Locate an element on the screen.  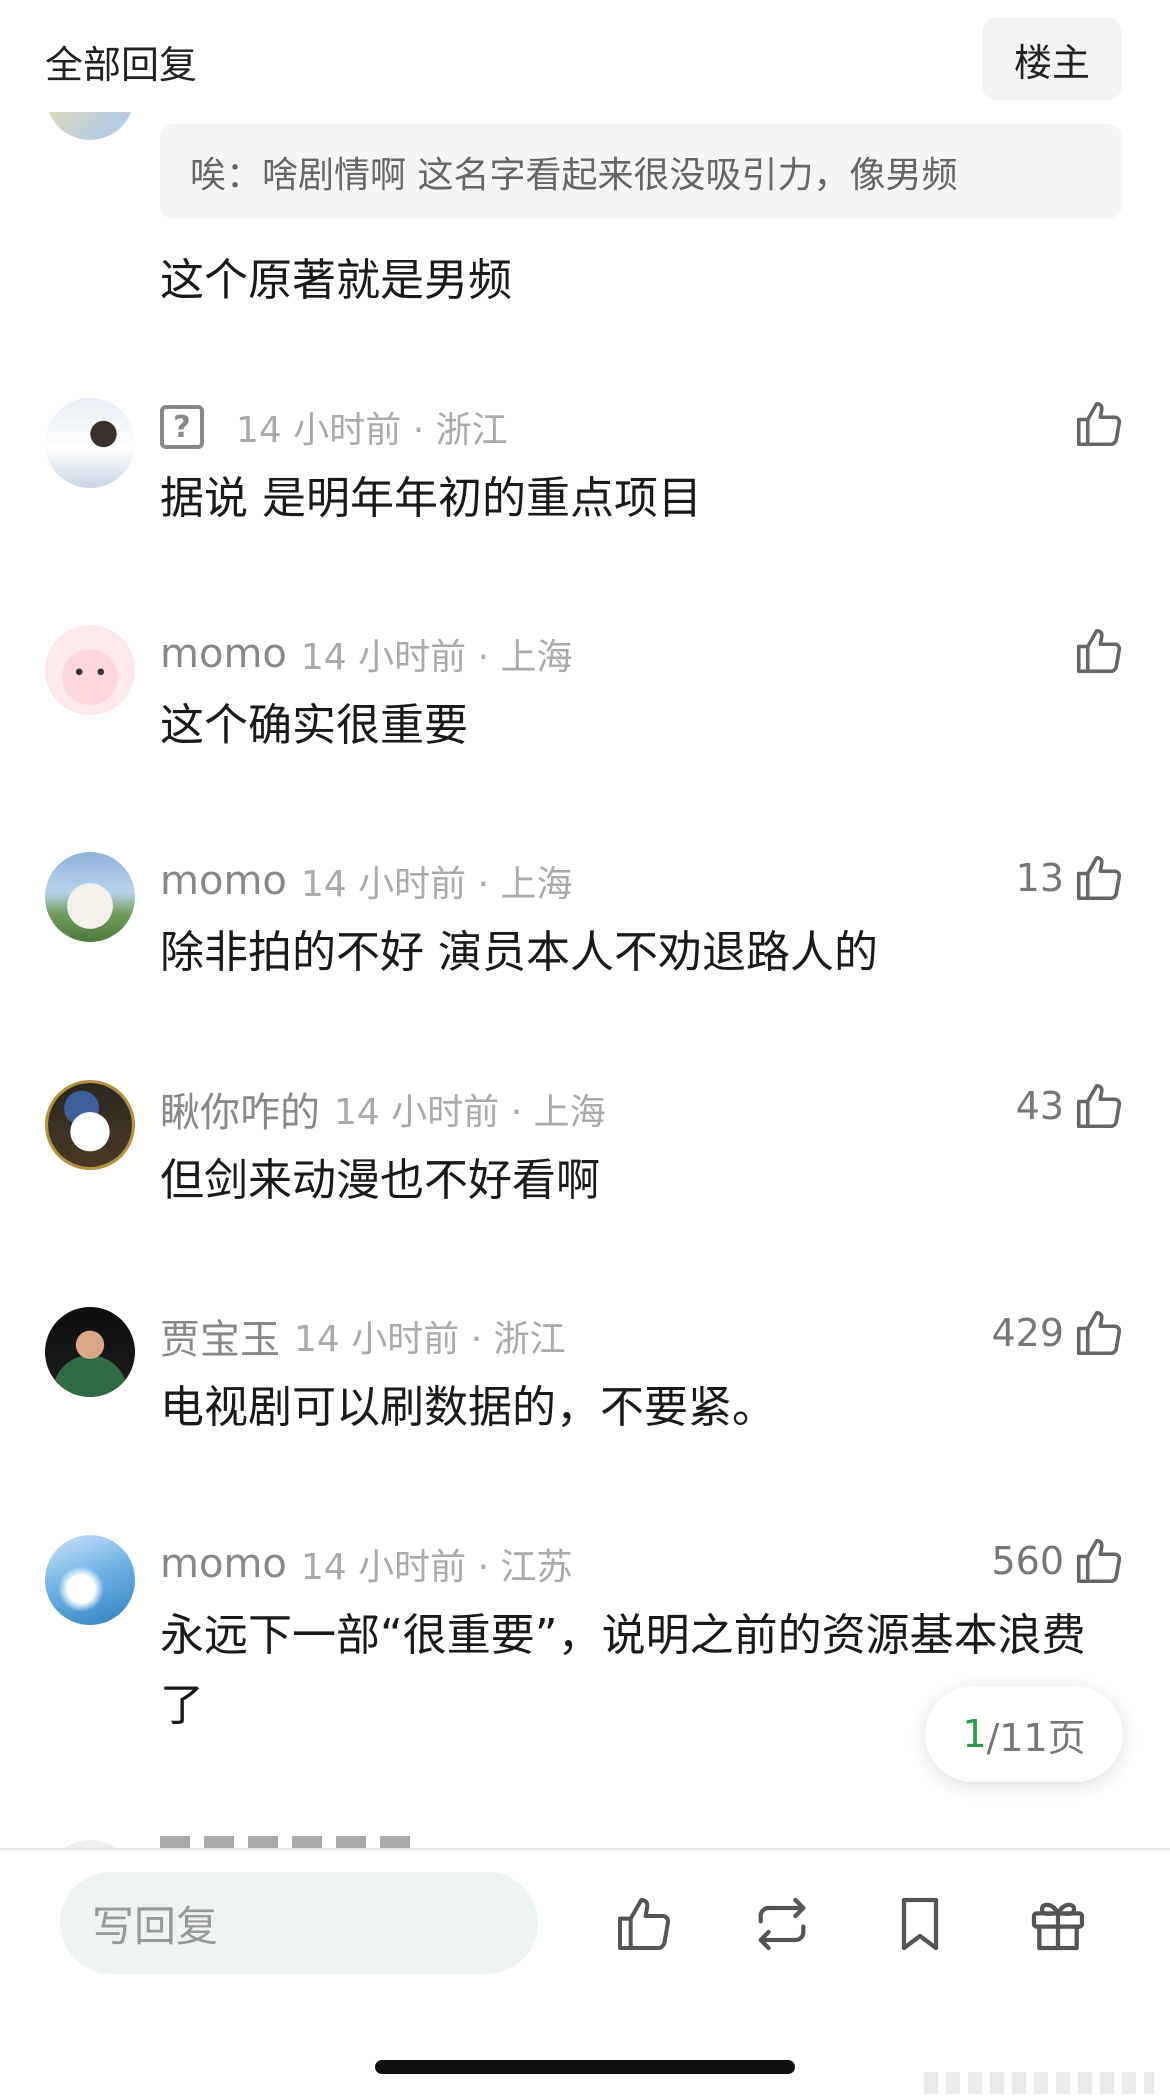
like-count: 13 is located at coordinates (1039, 878).